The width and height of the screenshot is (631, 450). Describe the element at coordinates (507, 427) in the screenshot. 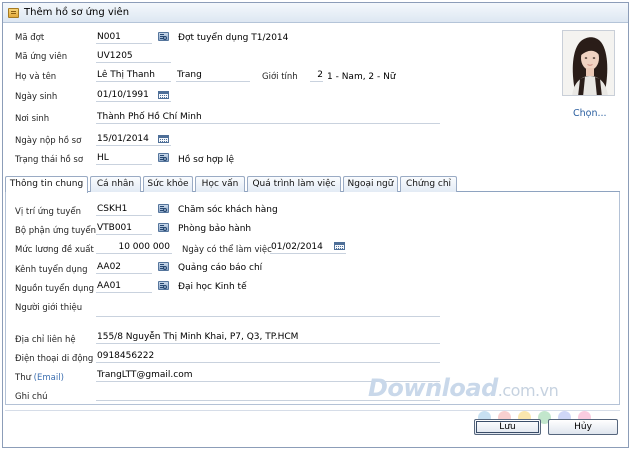

I see `save-button: Lưu` at that location.